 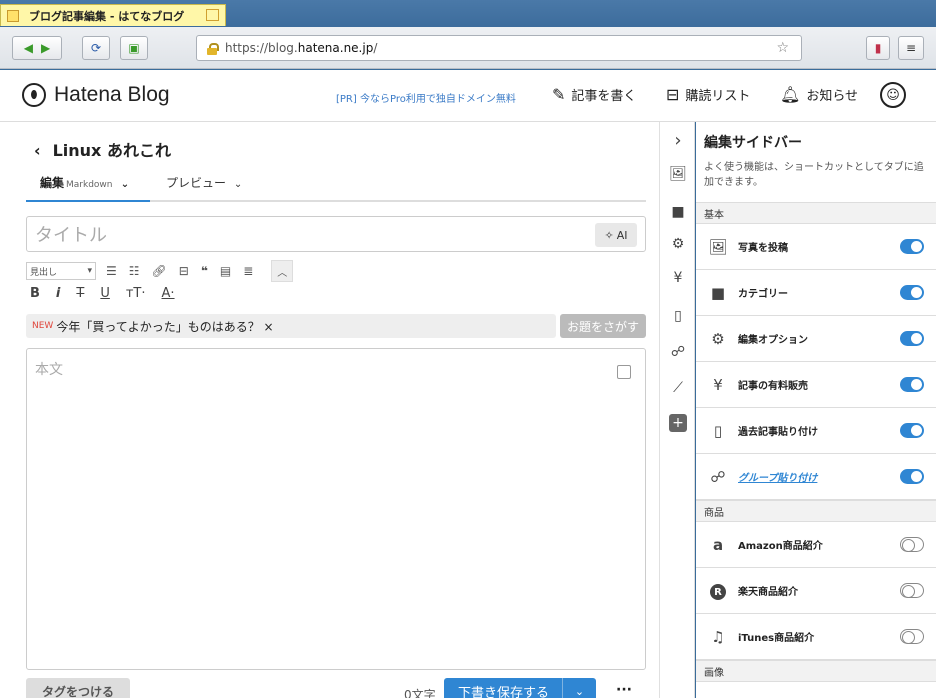 I want to click on tab-preview: プレビュー ⌄, so click(x=204, y=182).